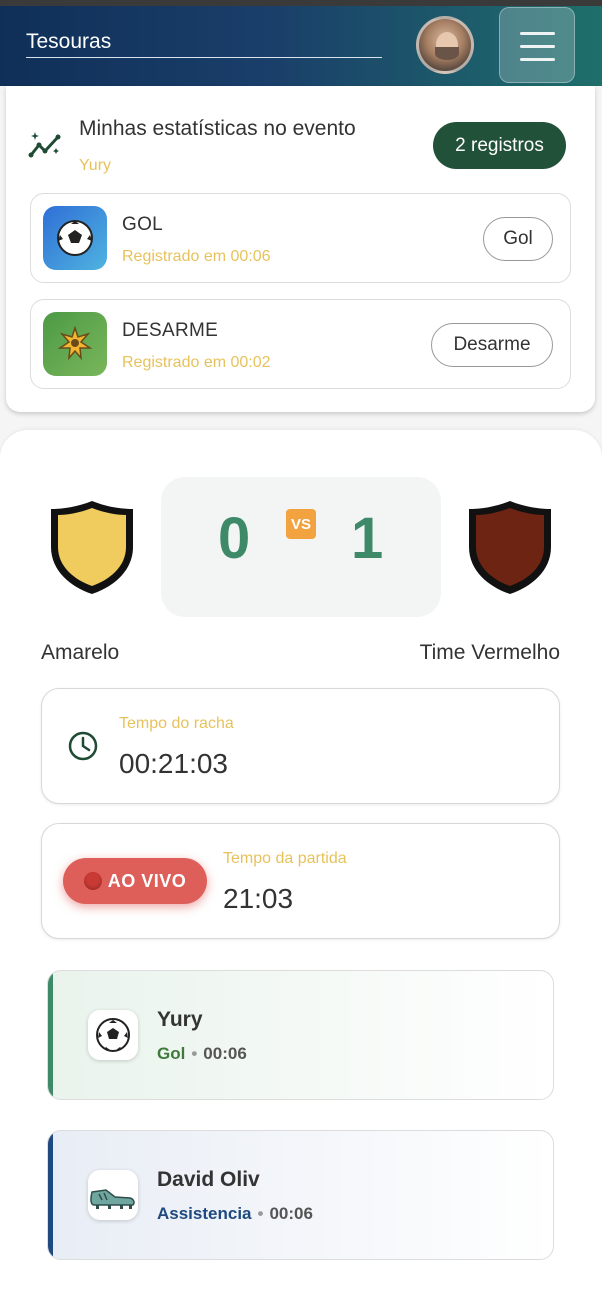  Describe the element at coordinates (80, 652) in the screenshot. I see `home-team-name: Amarelo` at that location.